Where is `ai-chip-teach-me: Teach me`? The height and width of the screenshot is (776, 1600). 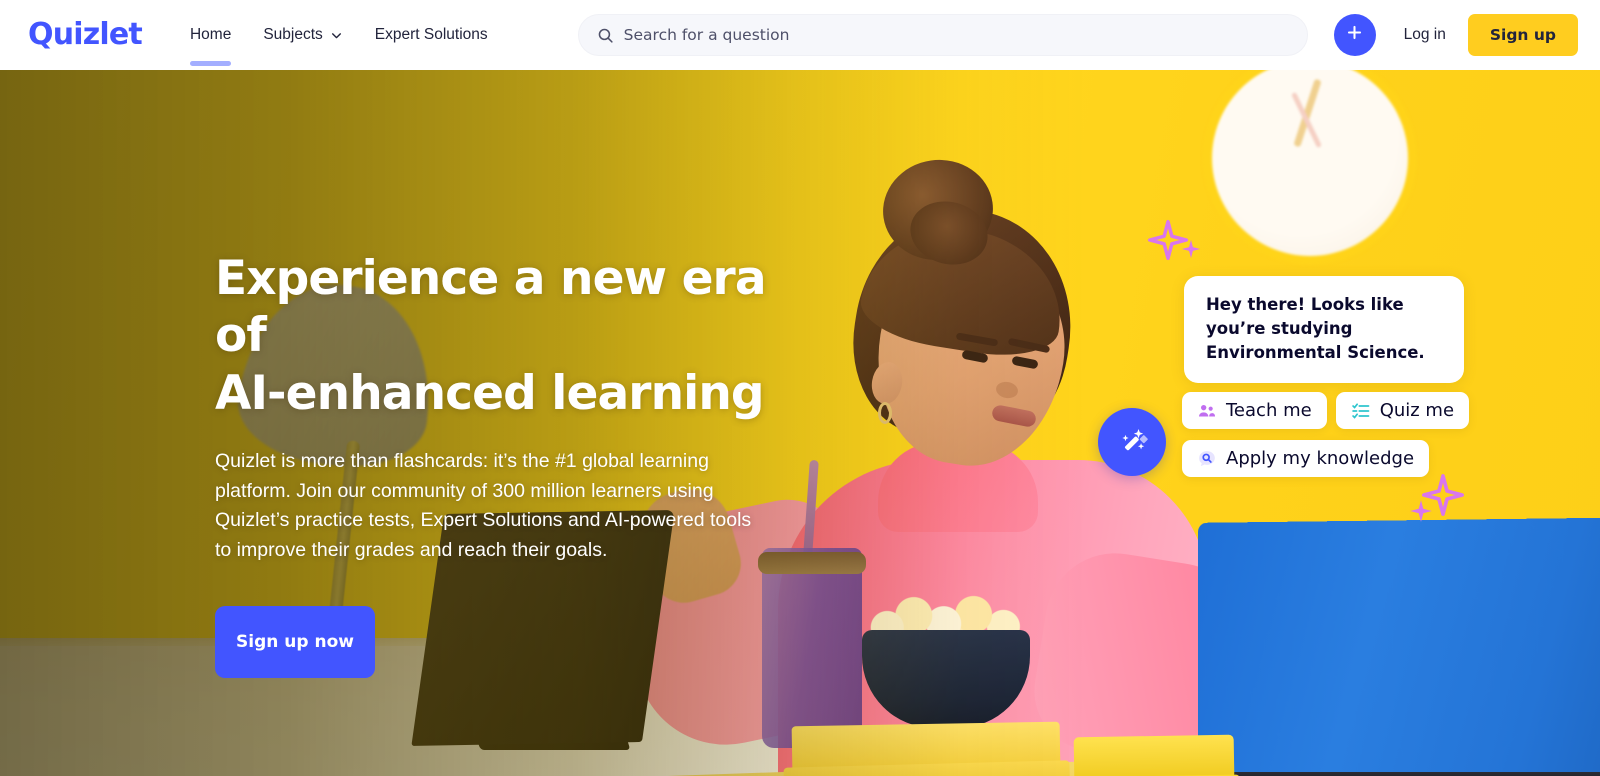
ai-chip-teach-me: Teach me is located at coordinates (1254, 410).